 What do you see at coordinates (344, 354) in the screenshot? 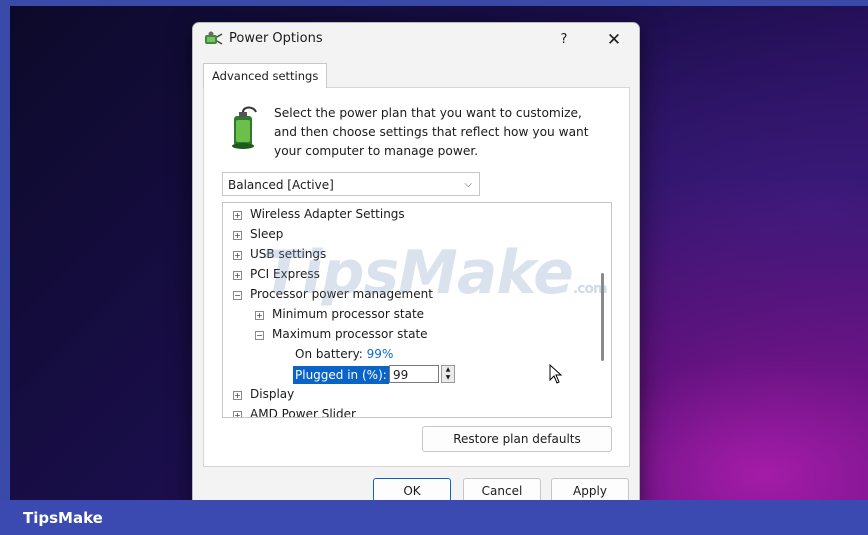
I see `tree-item-on-battery: On battery: 99%` at bounding box center [344, 354].